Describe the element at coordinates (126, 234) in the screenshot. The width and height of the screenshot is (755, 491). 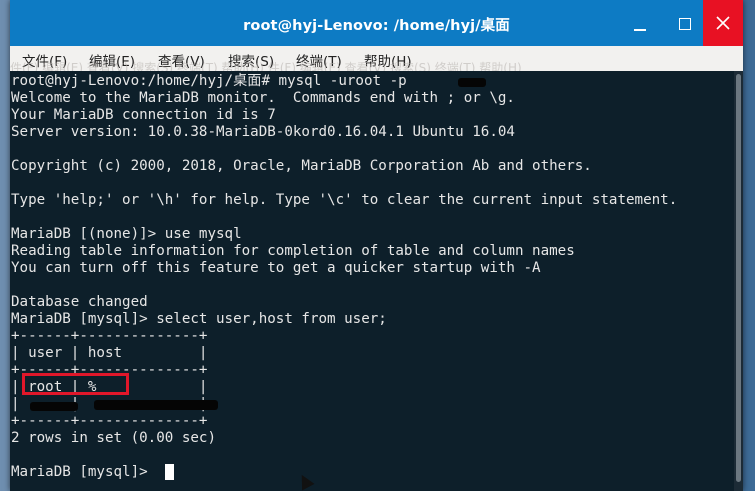
I see `terminal-line: MariaDB [(none)]> use mysql` at that location.